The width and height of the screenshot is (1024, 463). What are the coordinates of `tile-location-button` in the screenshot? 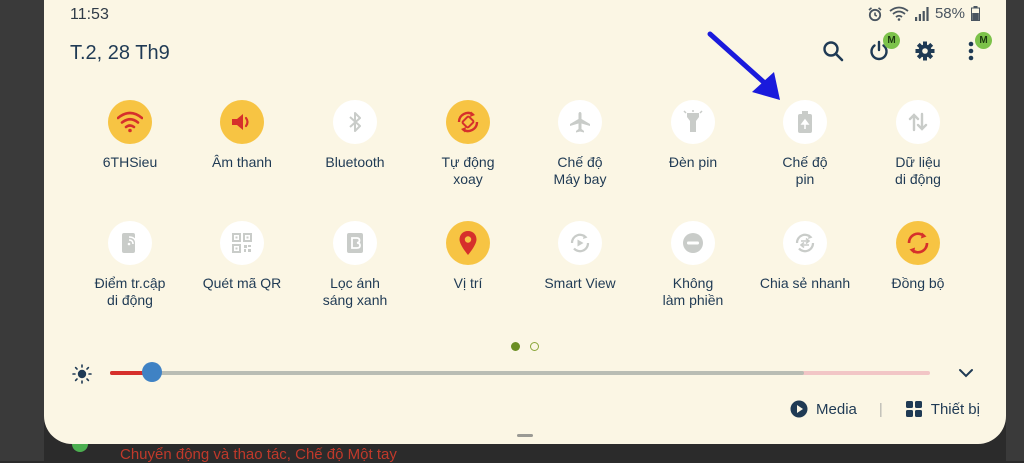 It's located at (468, 243).